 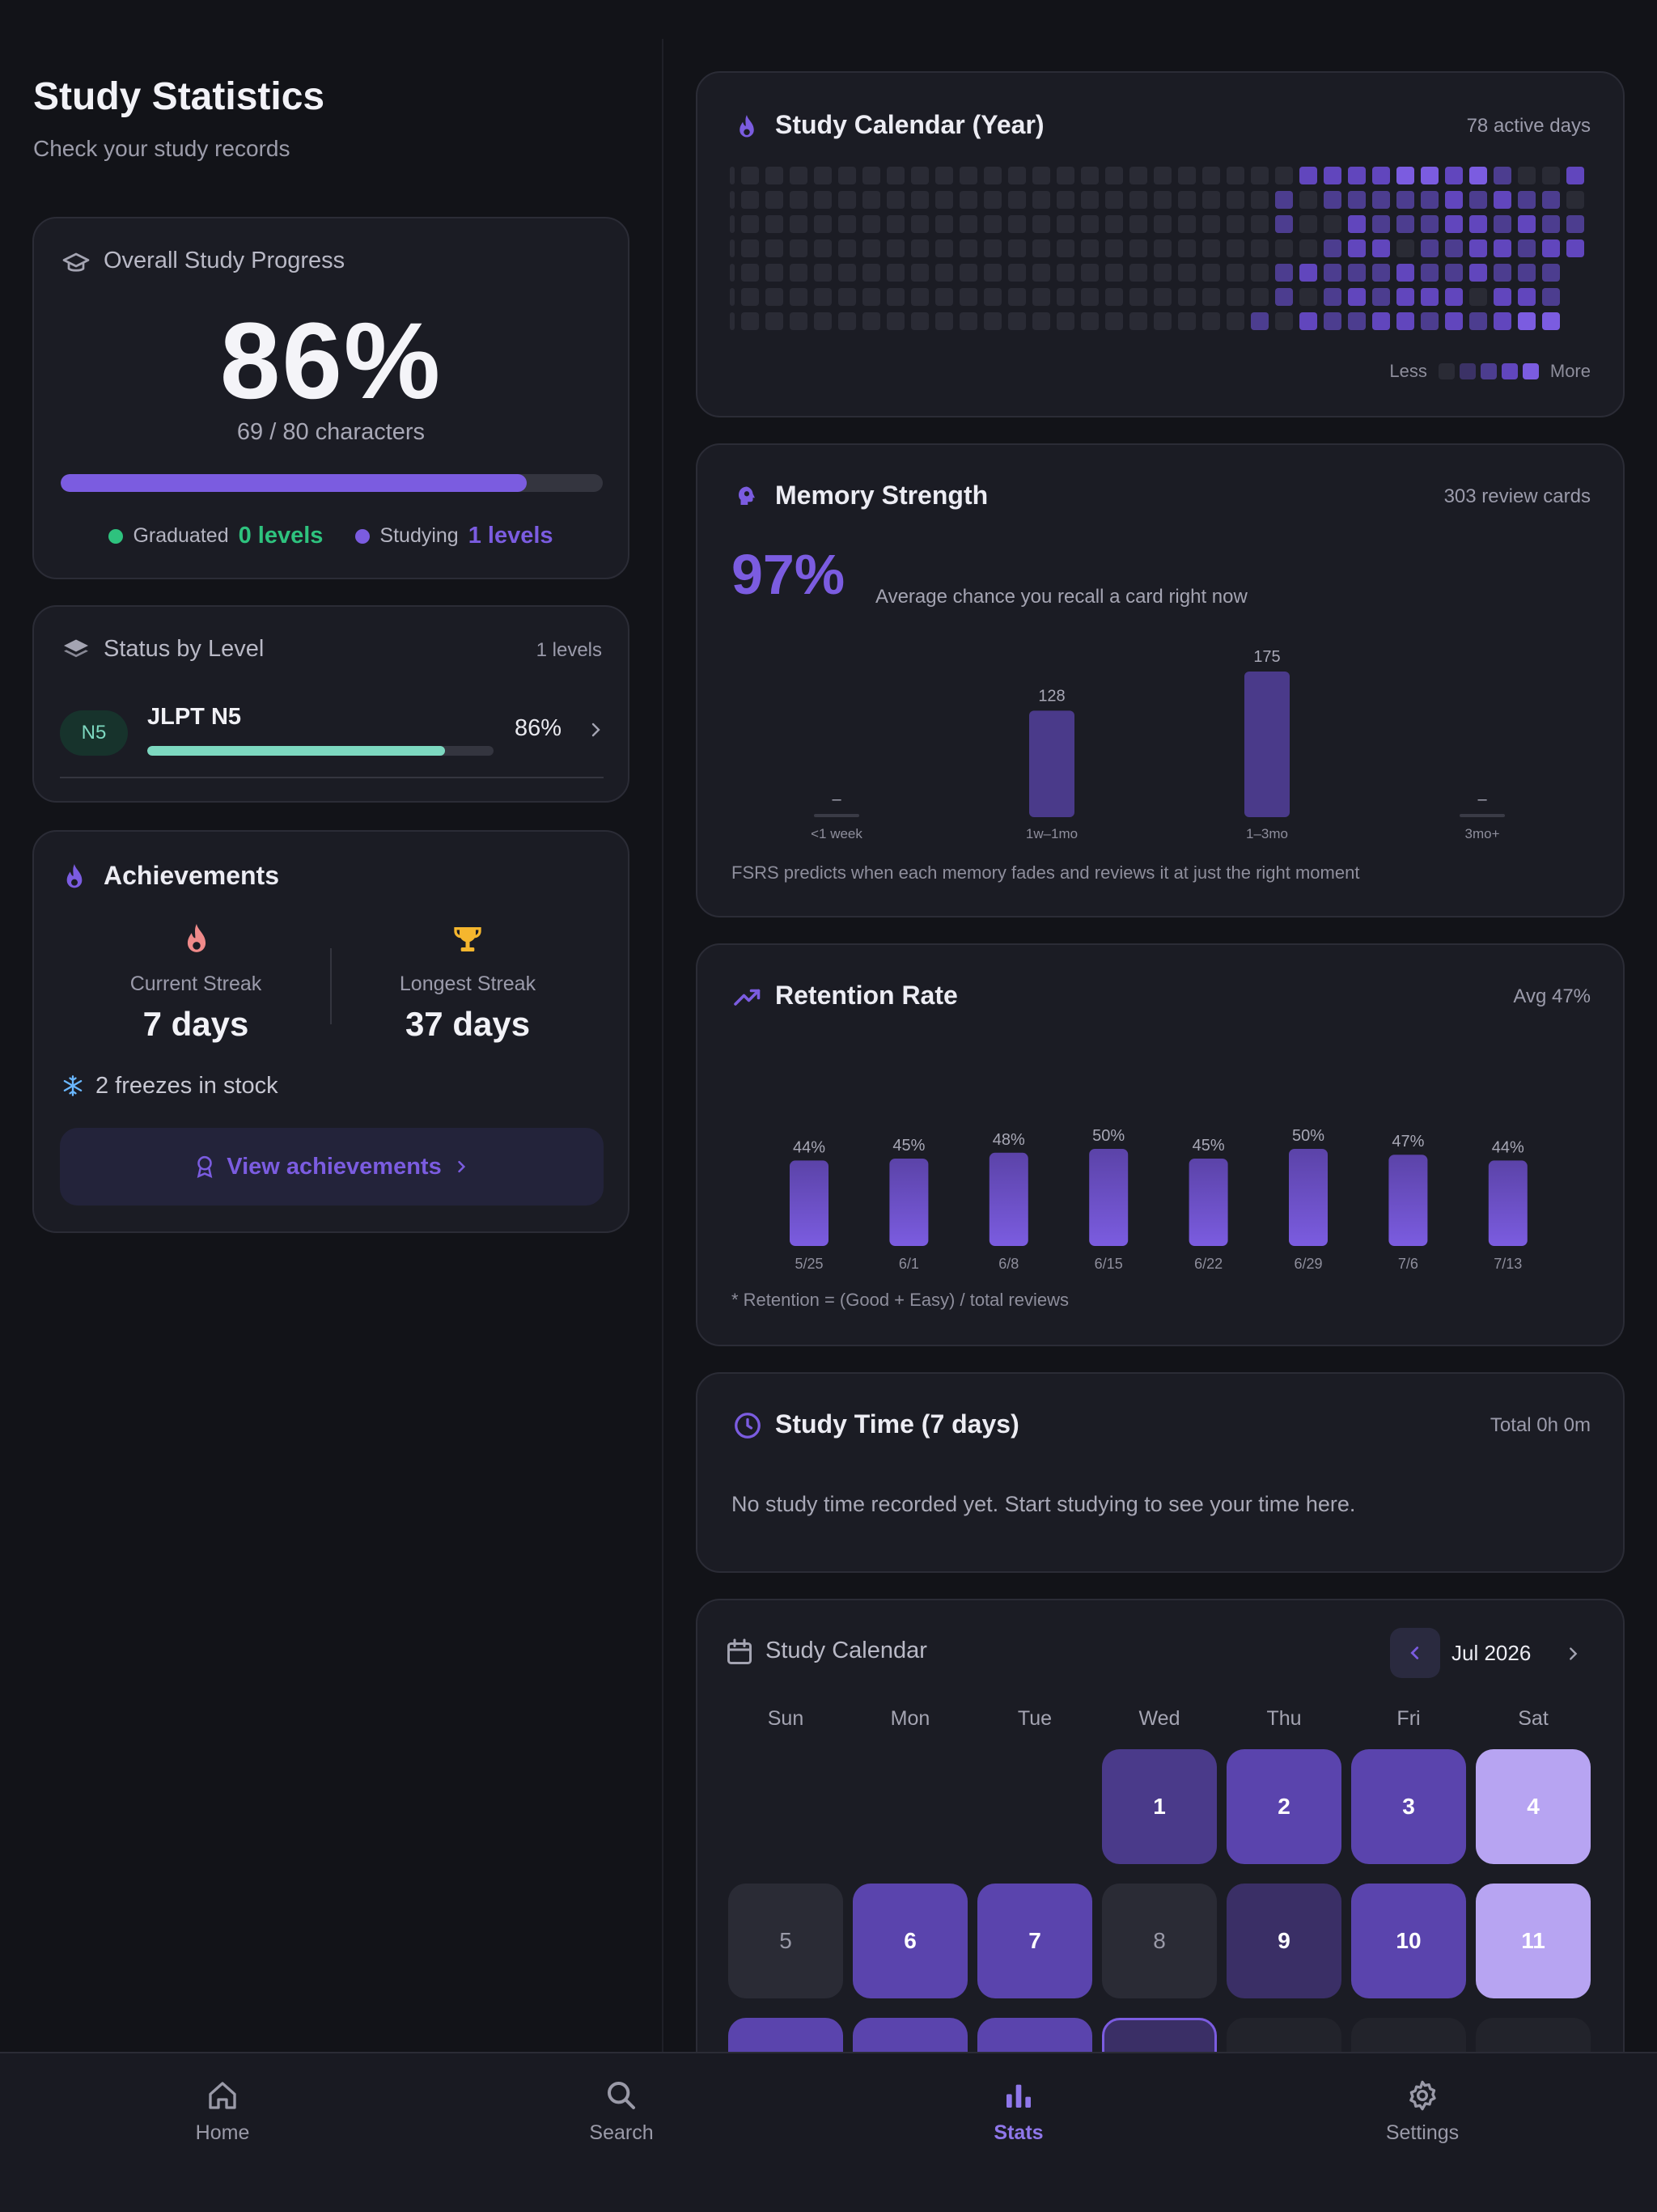 I want to click on retention-bar-category: 6/15, so click(x=1109, y=1264).